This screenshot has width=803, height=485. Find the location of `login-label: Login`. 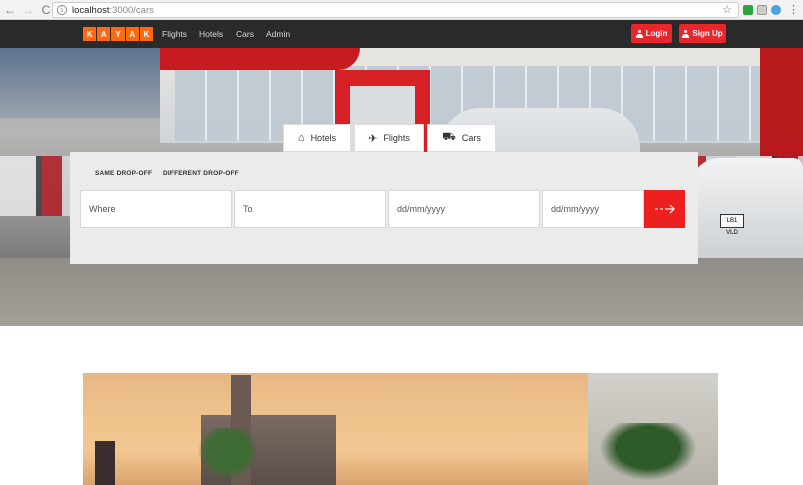

login-label: Login is located at coordinates (656, 33).